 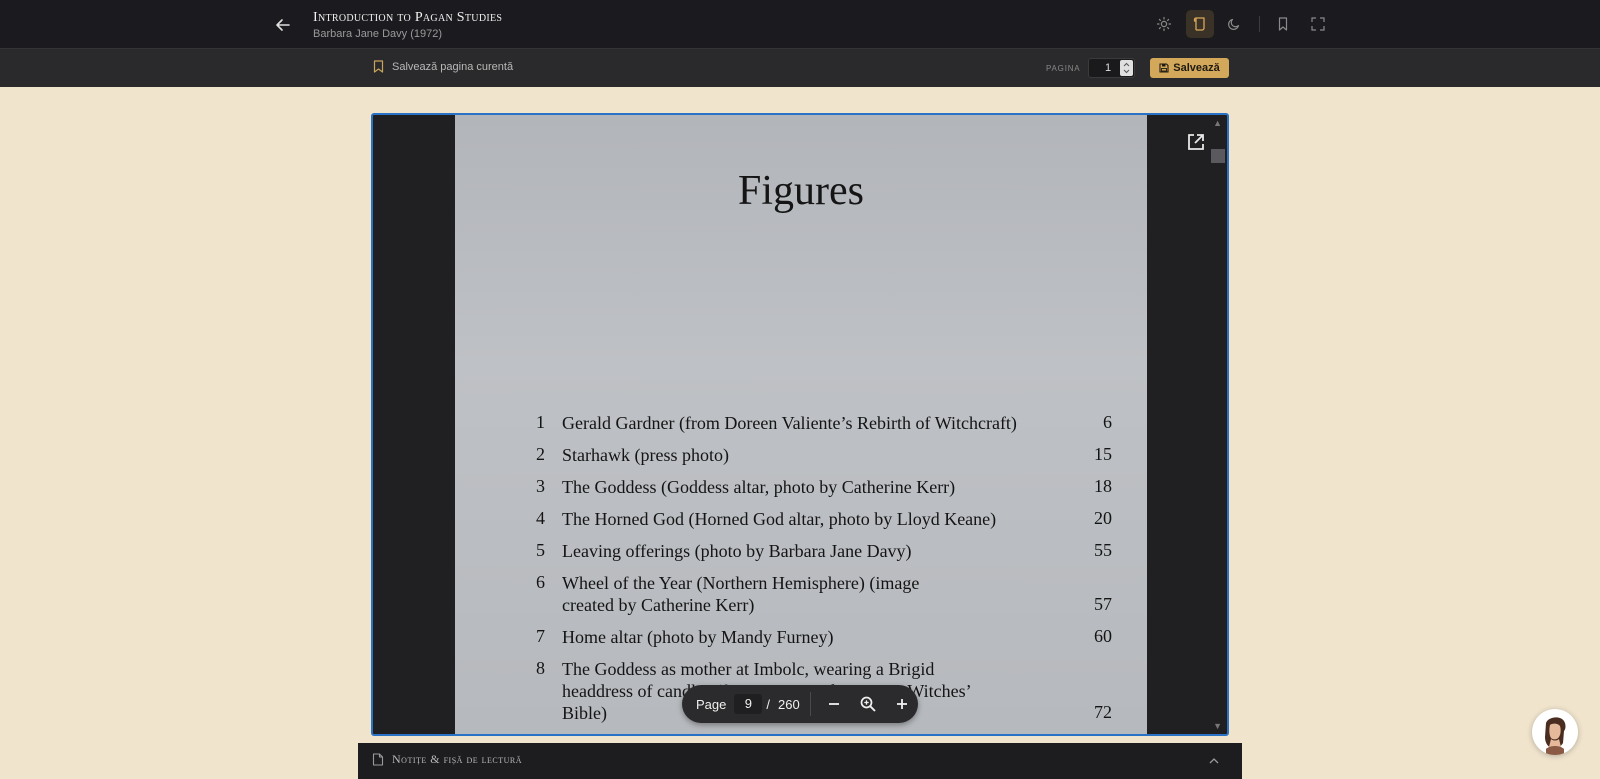 What do you see at coordinates (1196, 142) in the screenshot?
I see `open-external-icon` at bounding box center [1196, 142].